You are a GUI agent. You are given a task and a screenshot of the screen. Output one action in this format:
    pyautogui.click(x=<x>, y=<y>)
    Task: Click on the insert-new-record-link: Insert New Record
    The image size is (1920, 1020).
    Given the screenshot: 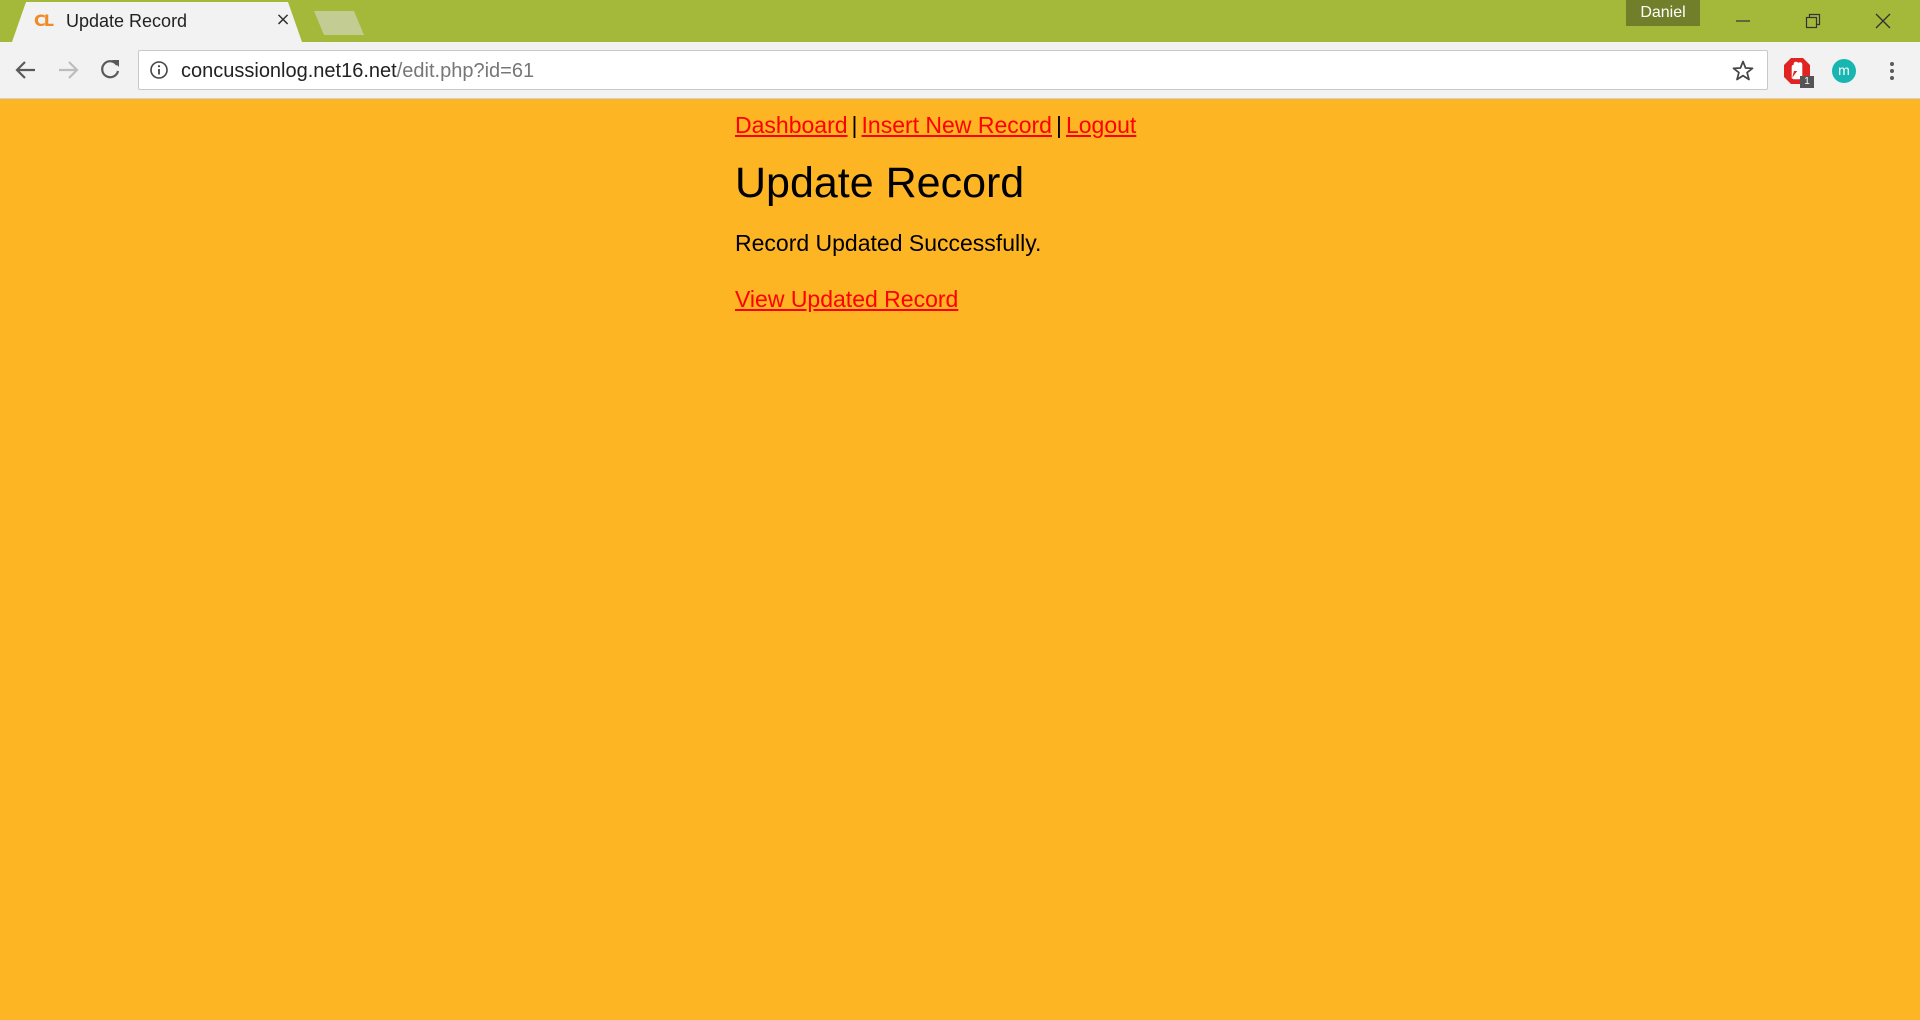 What is the action you would take?
    pyautogui.click(x=957, y=125)
    